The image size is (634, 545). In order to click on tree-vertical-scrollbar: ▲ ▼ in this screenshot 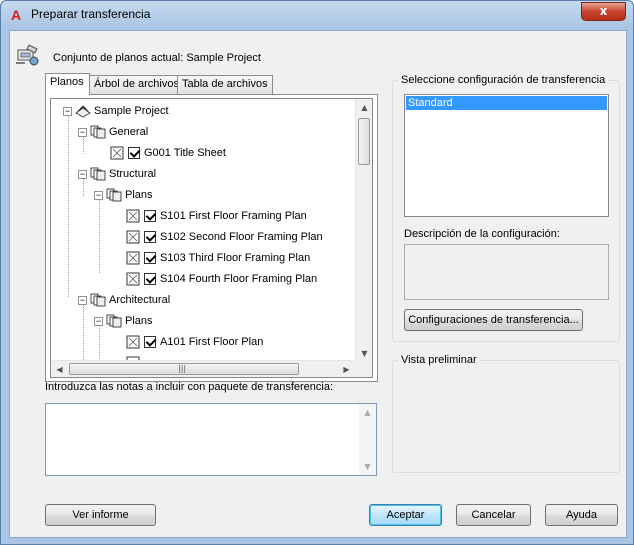, I will do `click(363, 230)`.